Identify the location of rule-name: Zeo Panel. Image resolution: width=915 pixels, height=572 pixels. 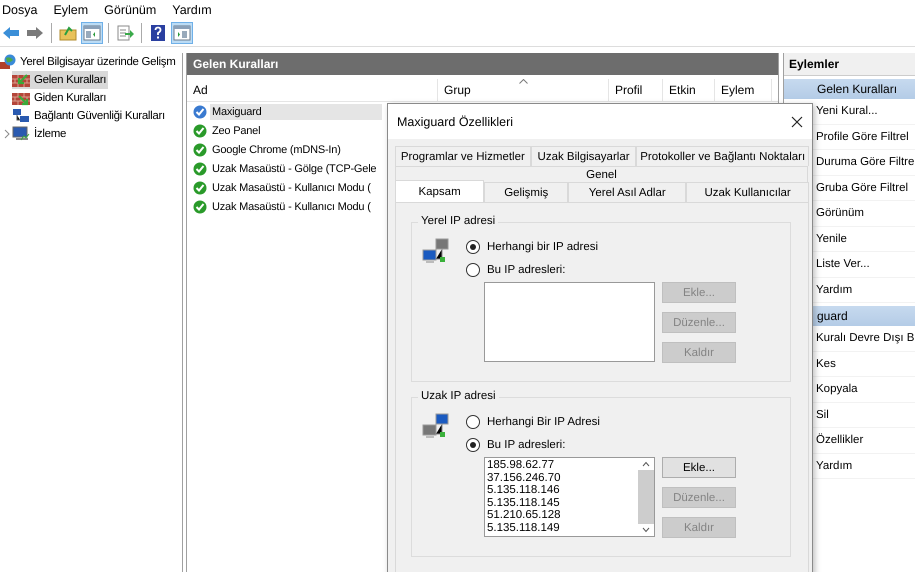
(236, 130).